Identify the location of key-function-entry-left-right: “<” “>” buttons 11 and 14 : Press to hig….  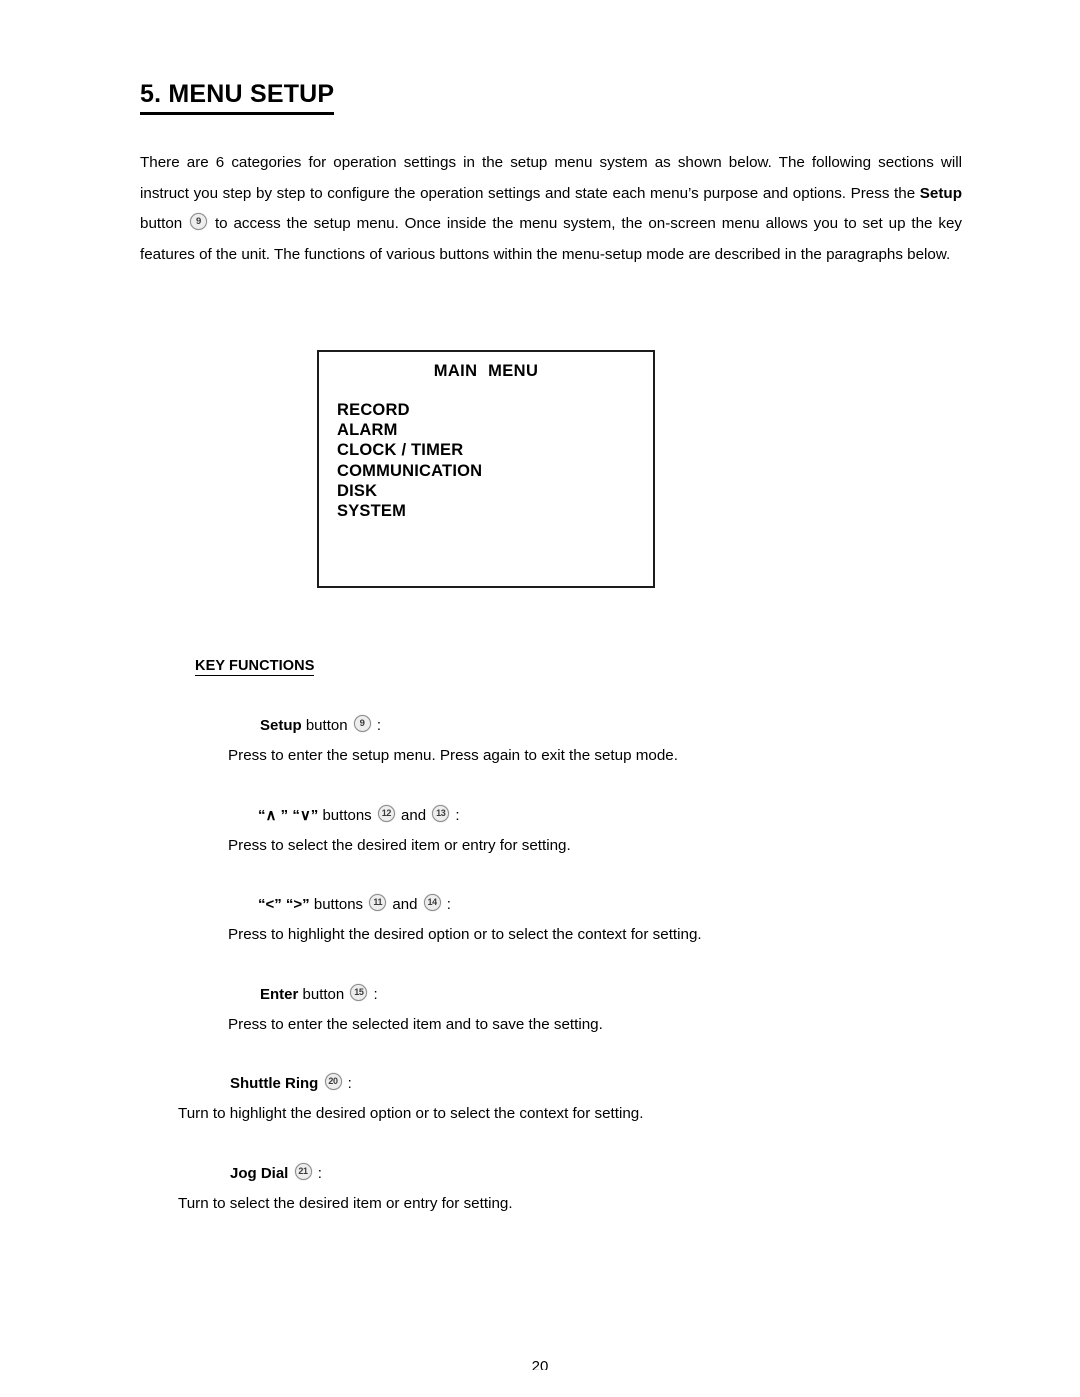
(555, 920).